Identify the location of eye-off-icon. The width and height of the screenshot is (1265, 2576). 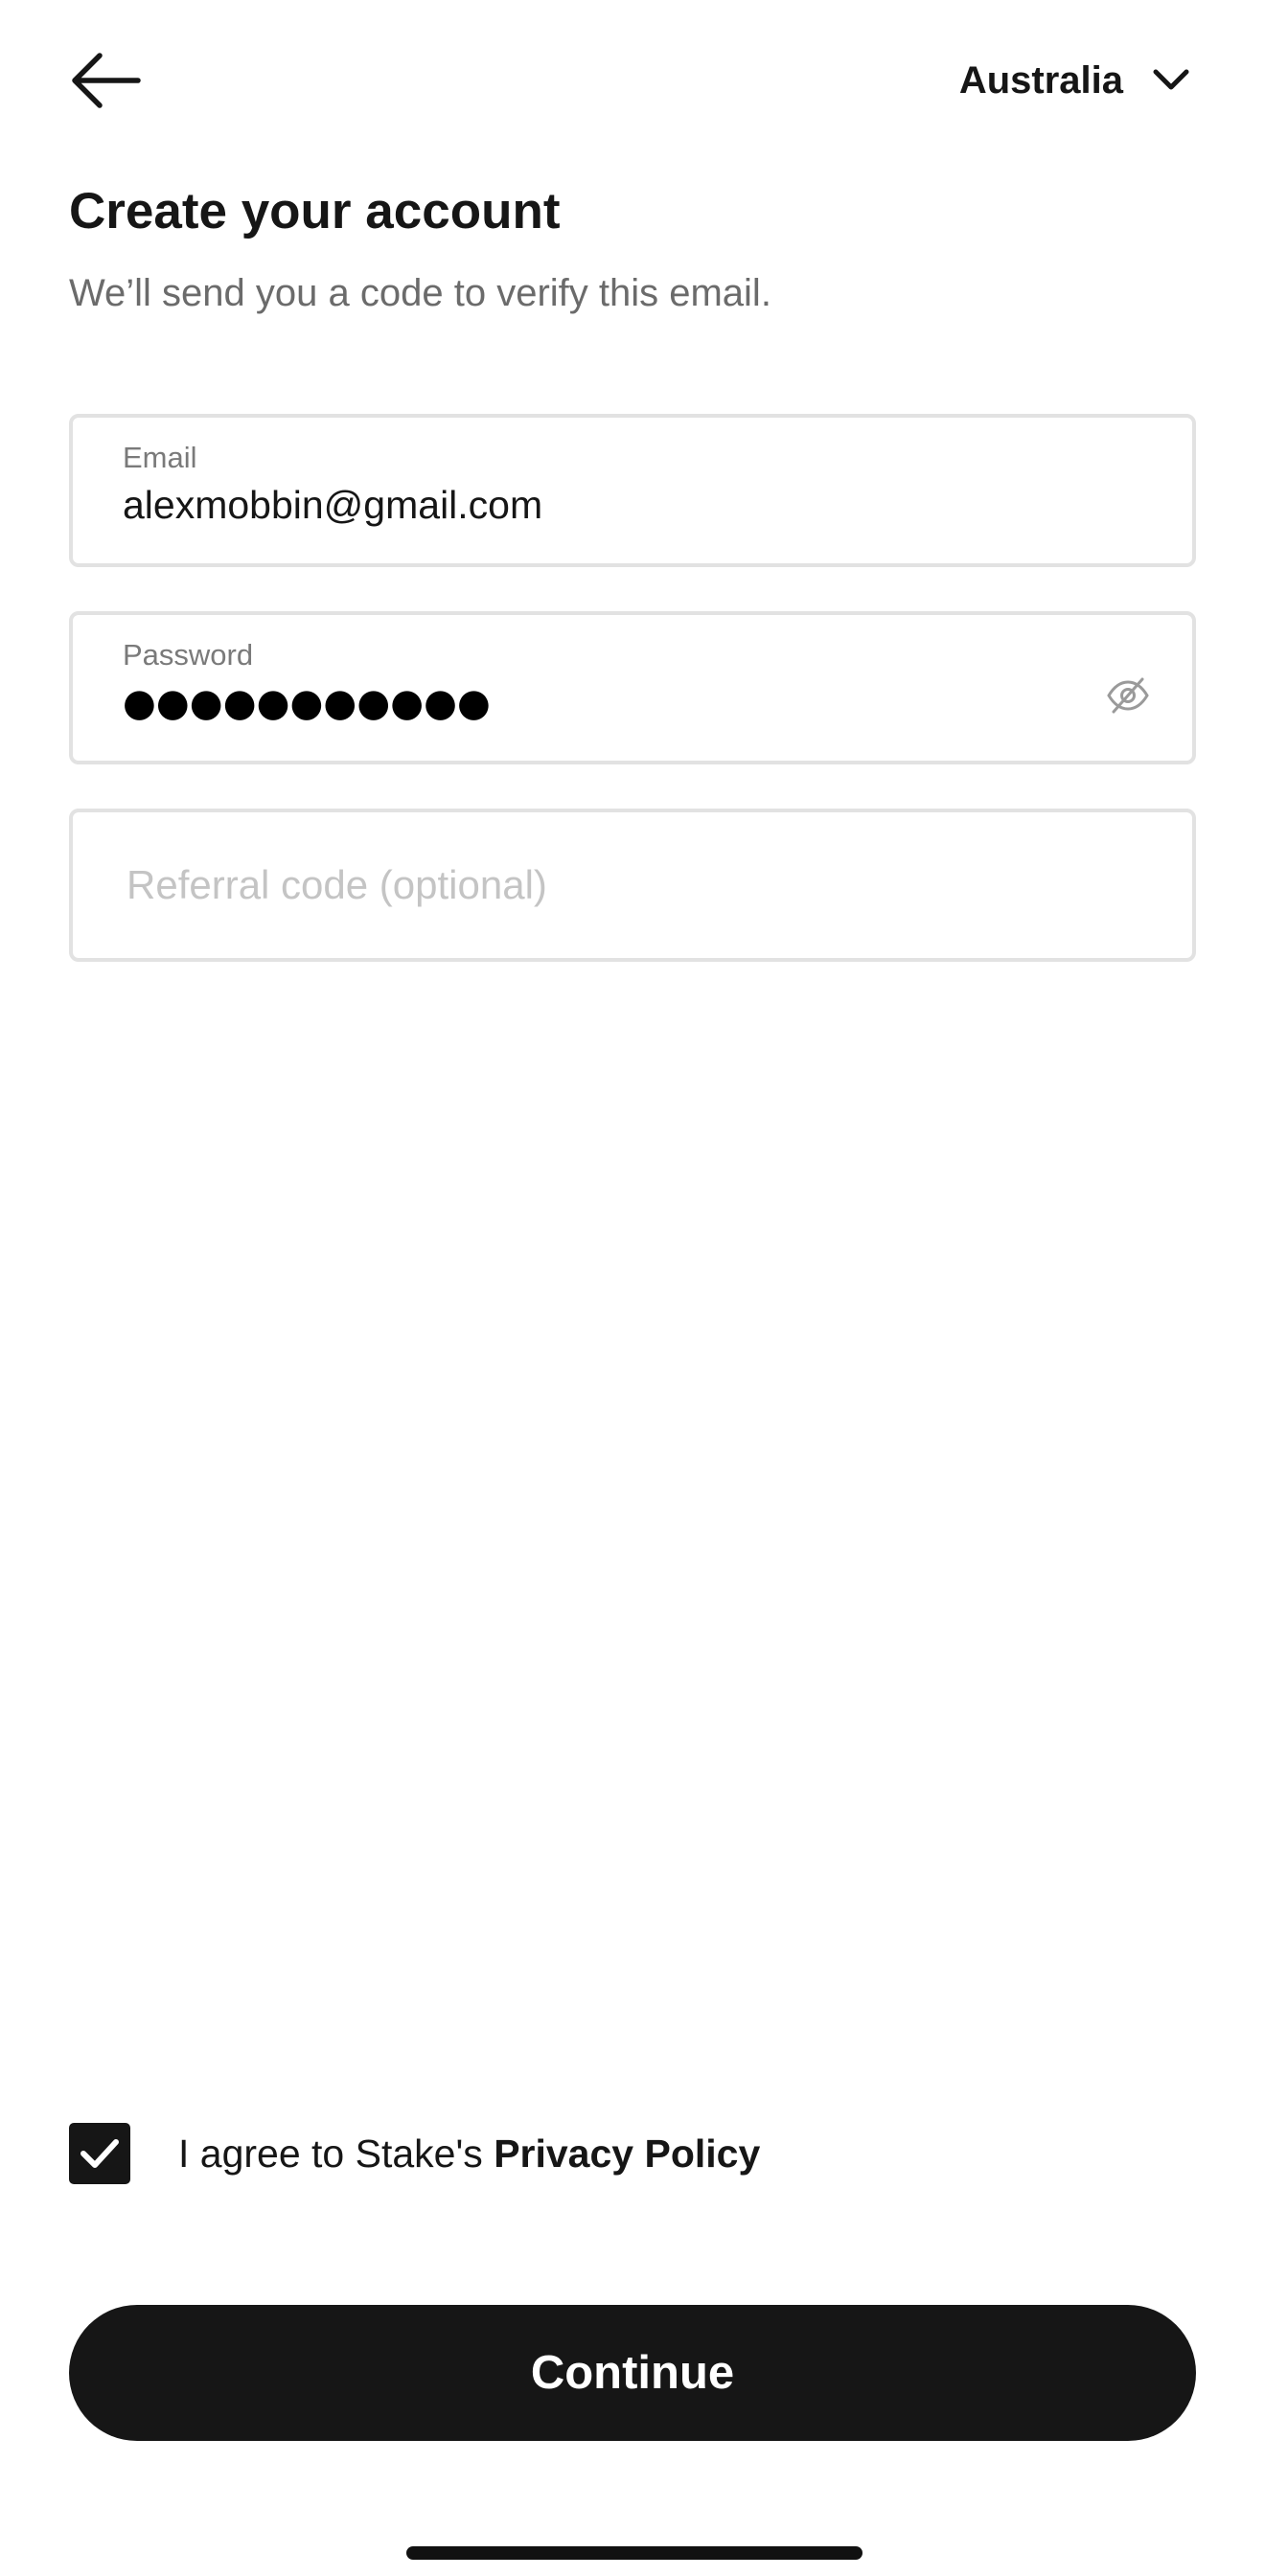
(1128, 695).